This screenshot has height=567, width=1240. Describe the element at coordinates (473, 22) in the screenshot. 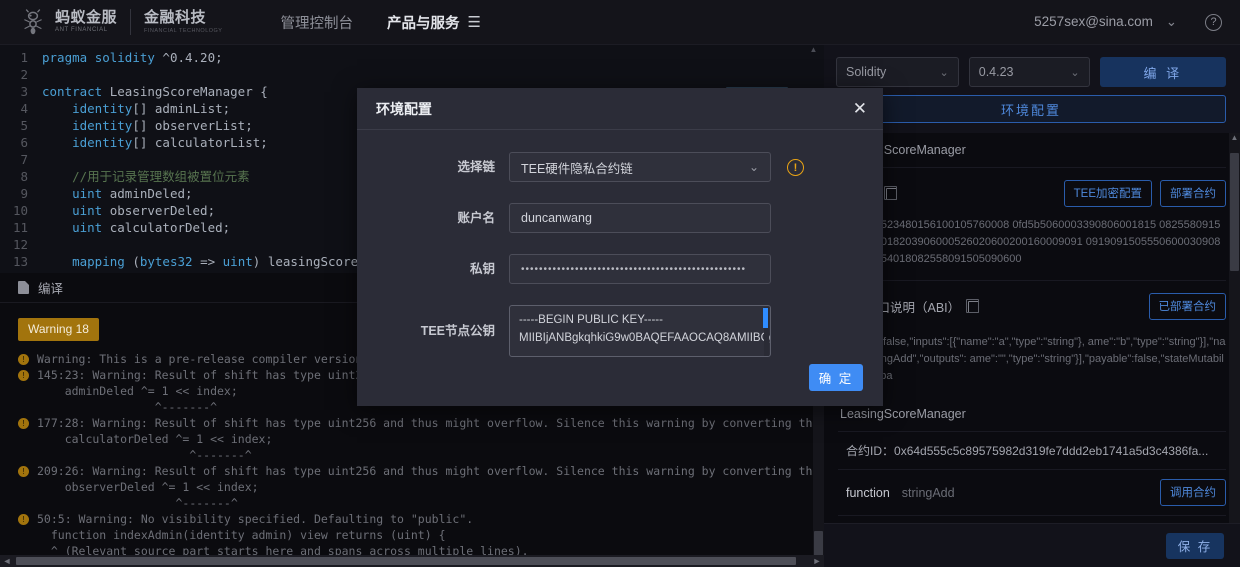

I see `hamburger-menu-icon: ☰` at that location.